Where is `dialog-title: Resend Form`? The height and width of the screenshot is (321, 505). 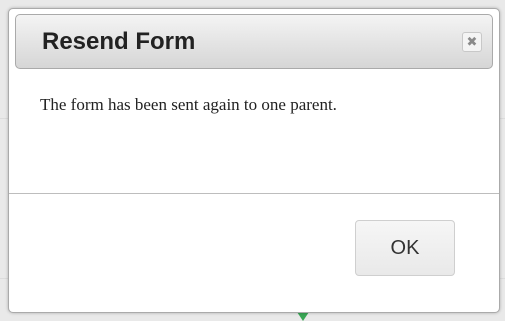 dialog-title: Resend Form is located at coordinates (119, 41).